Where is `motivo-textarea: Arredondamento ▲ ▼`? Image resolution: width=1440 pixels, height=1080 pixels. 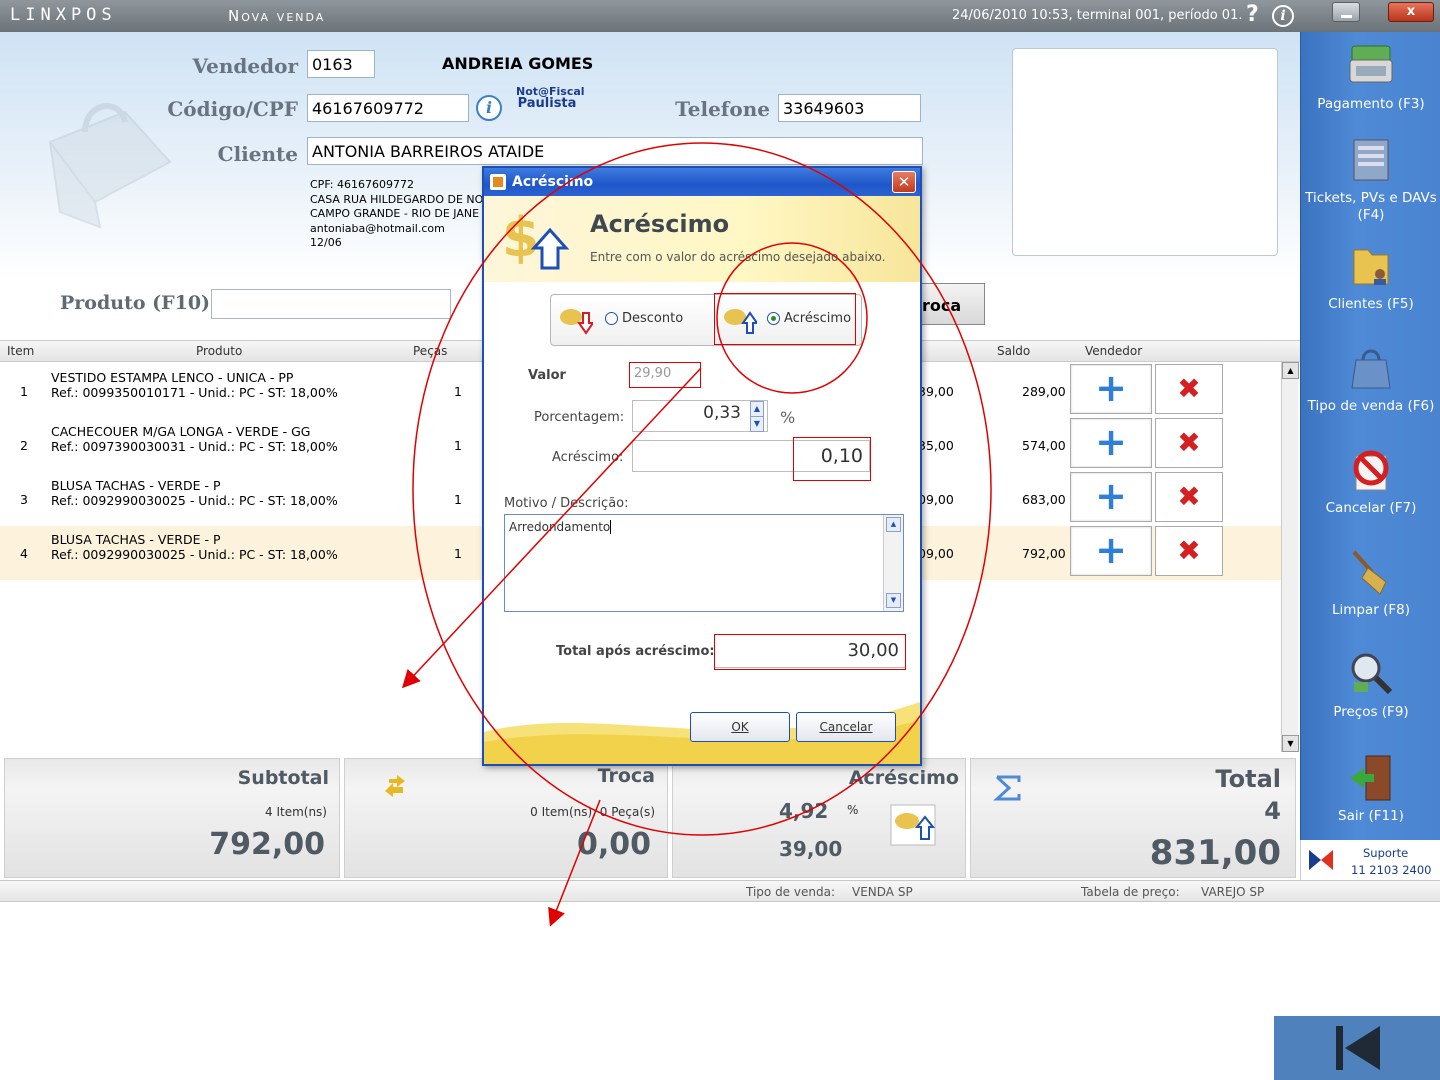 motivo-textarea: Arredondamento ▲ ▼ is located at coordinates (704, 563).